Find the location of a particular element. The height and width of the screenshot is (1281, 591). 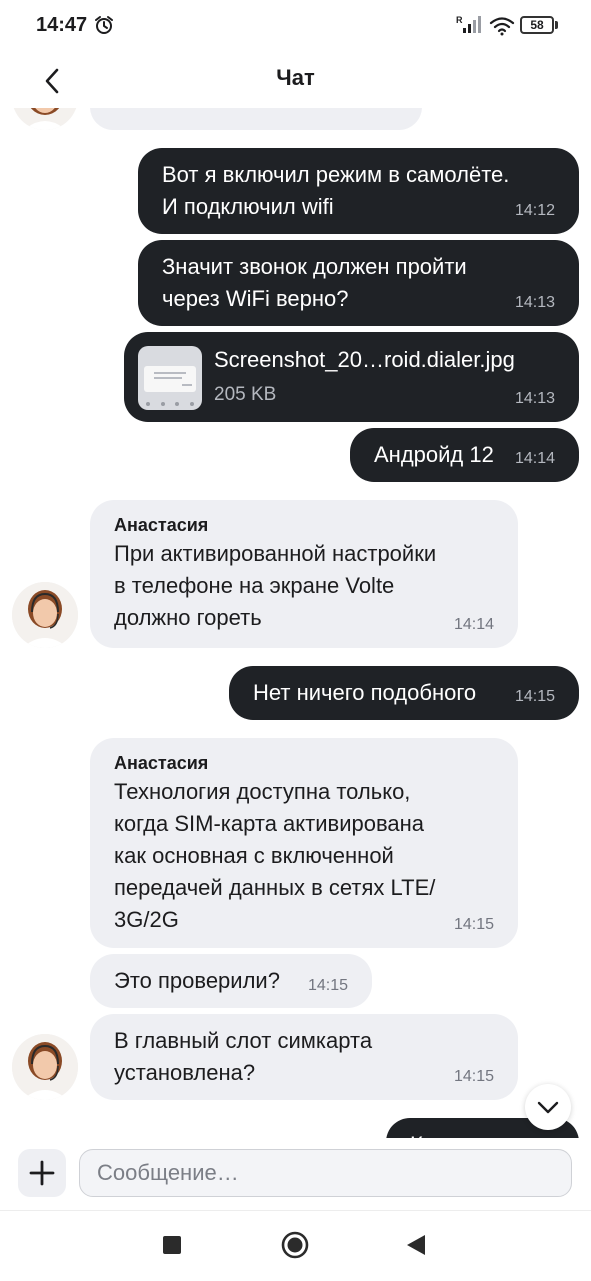

square-icon is located at coordinates (172, 1245).